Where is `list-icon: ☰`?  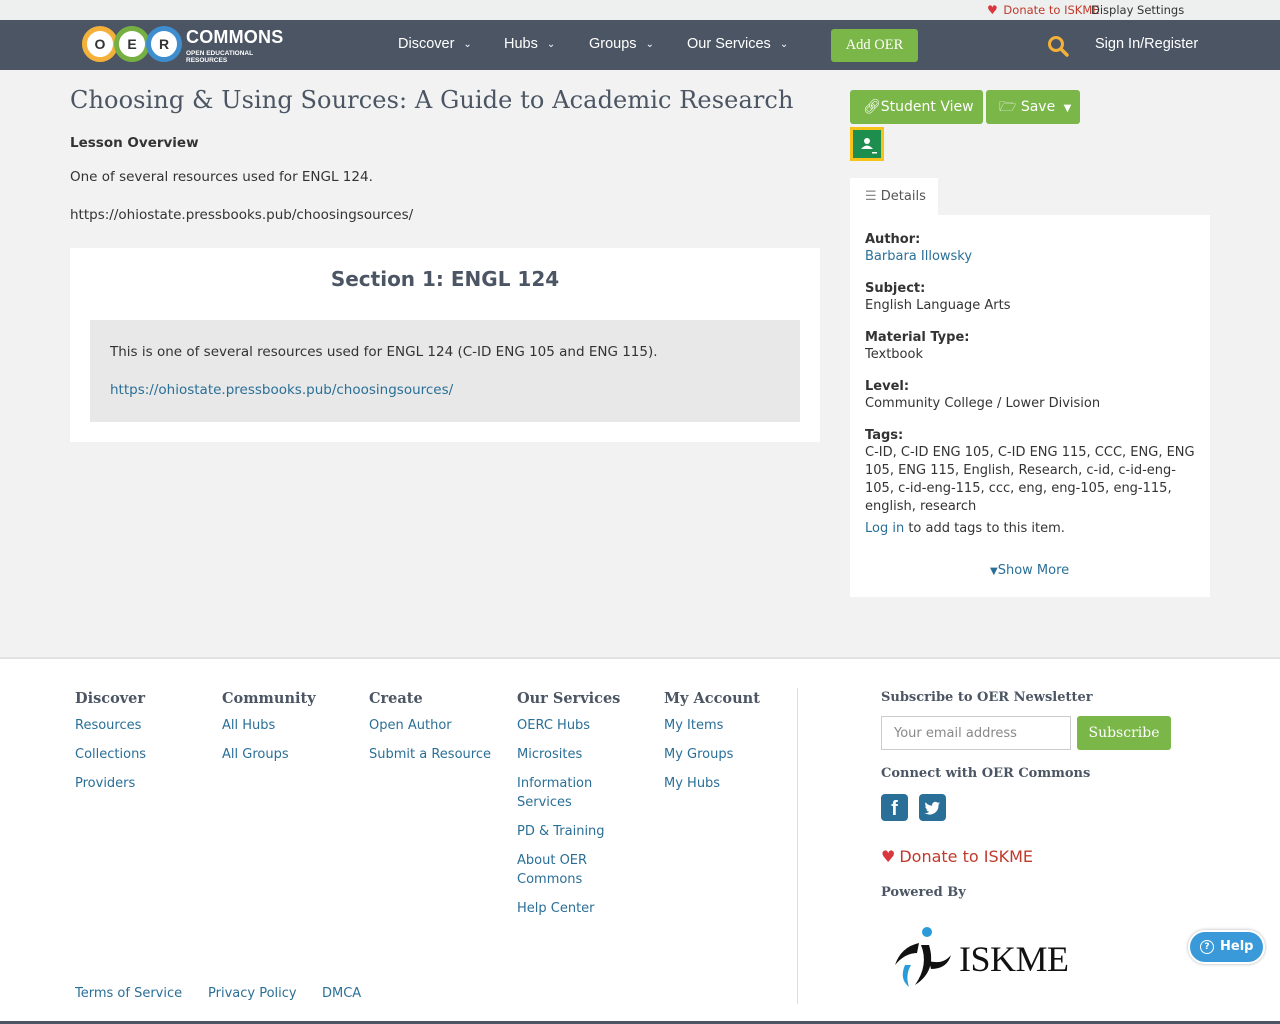 list-icon: ☰ is located at coordinates (871, 196).